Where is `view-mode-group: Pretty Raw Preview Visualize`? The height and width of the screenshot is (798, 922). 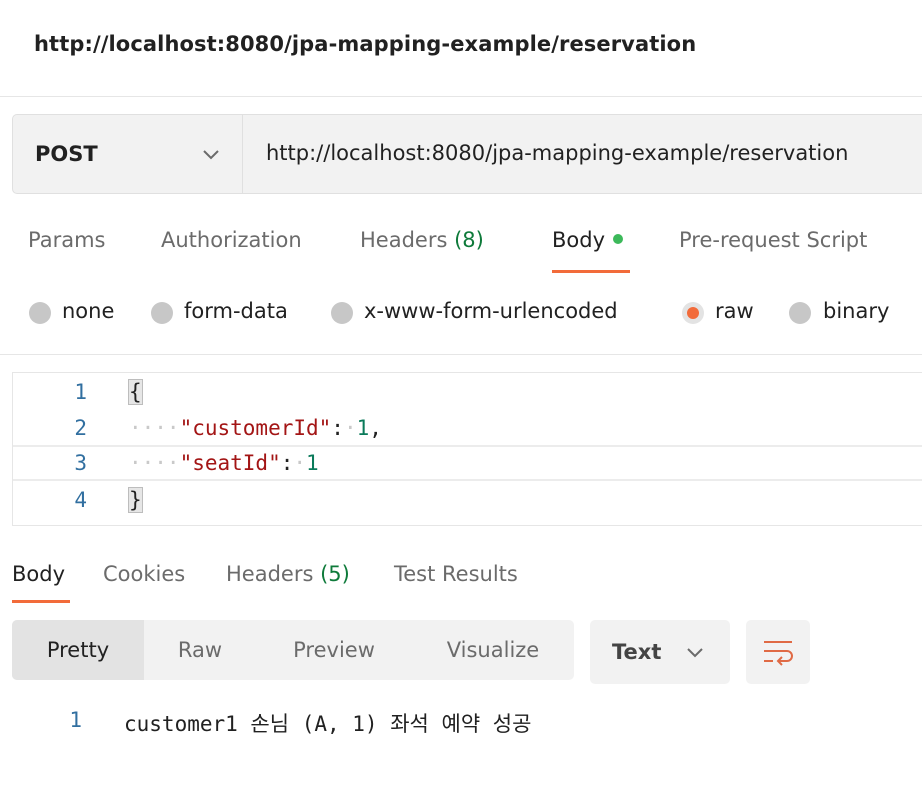 view-mode-group: Pretty Raw Preview Visualize is located at coordinates (293, 650).